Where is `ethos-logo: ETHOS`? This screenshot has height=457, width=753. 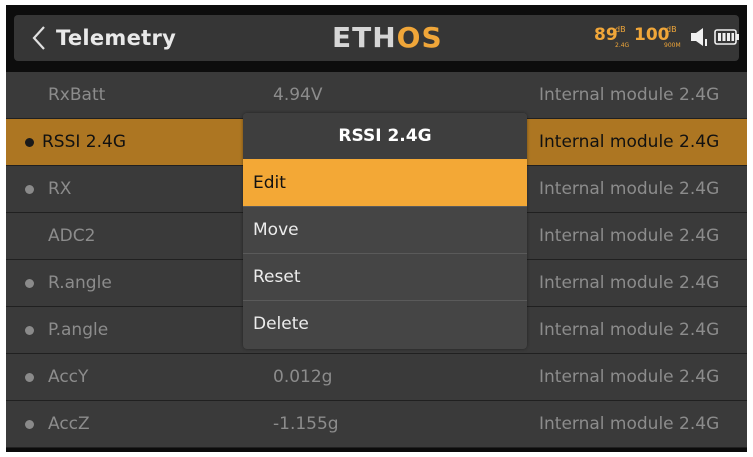 ethos-logo: ETHOS is located at coordinates (387, 38).